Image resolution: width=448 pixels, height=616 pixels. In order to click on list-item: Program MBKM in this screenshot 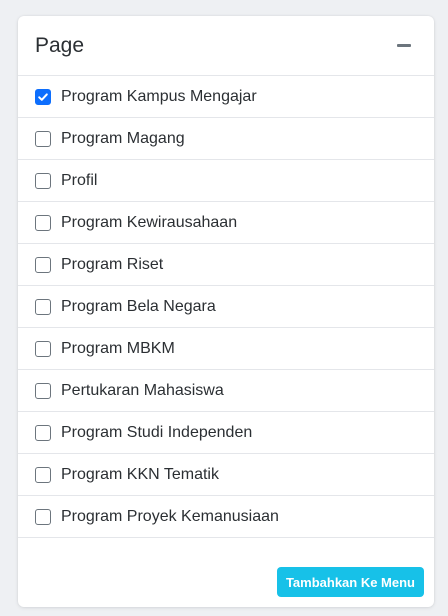, I will do `click(226, 349)`.